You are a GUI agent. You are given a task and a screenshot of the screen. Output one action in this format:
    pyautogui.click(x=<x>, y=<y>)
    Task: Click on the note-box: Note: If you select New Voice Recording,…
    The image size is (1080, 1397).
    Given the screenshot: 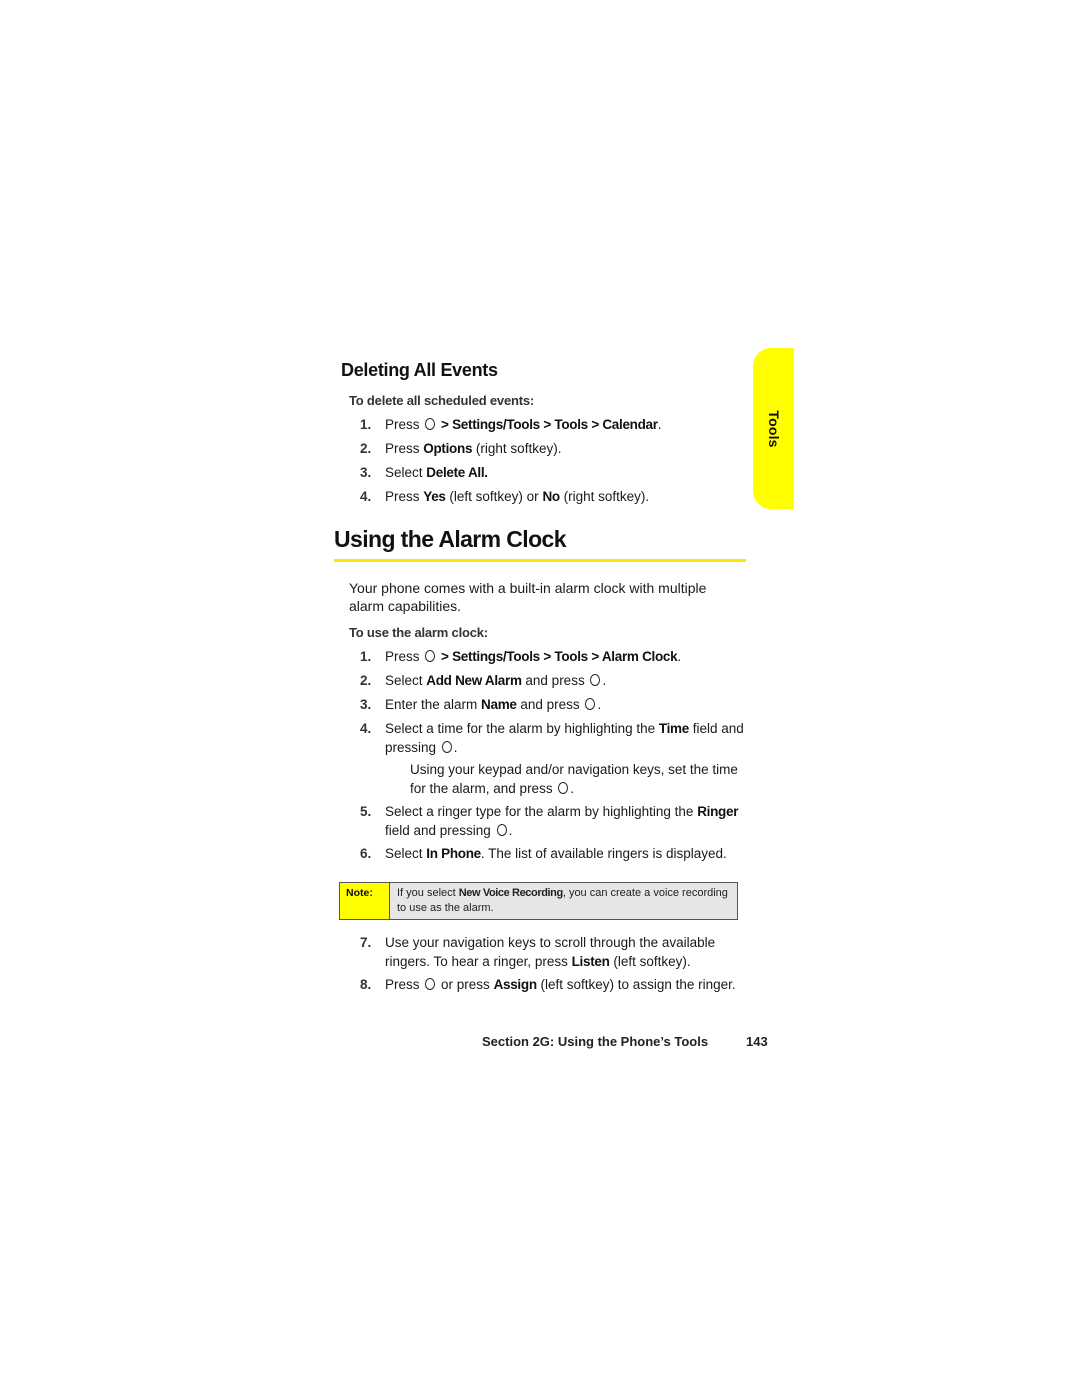 What is the action you would take?
    pyautogui.click(x=538, y=901)
    